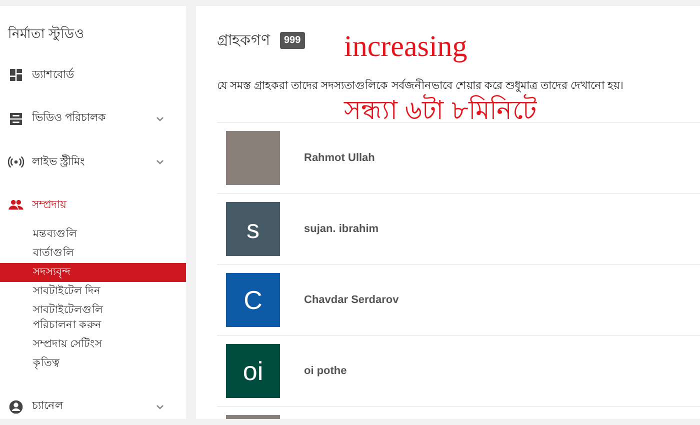 Image resolution: width=700 pixels, height=425 pixels. I want to click on nav-label: সম্প্রদায়, so click(50, 205).